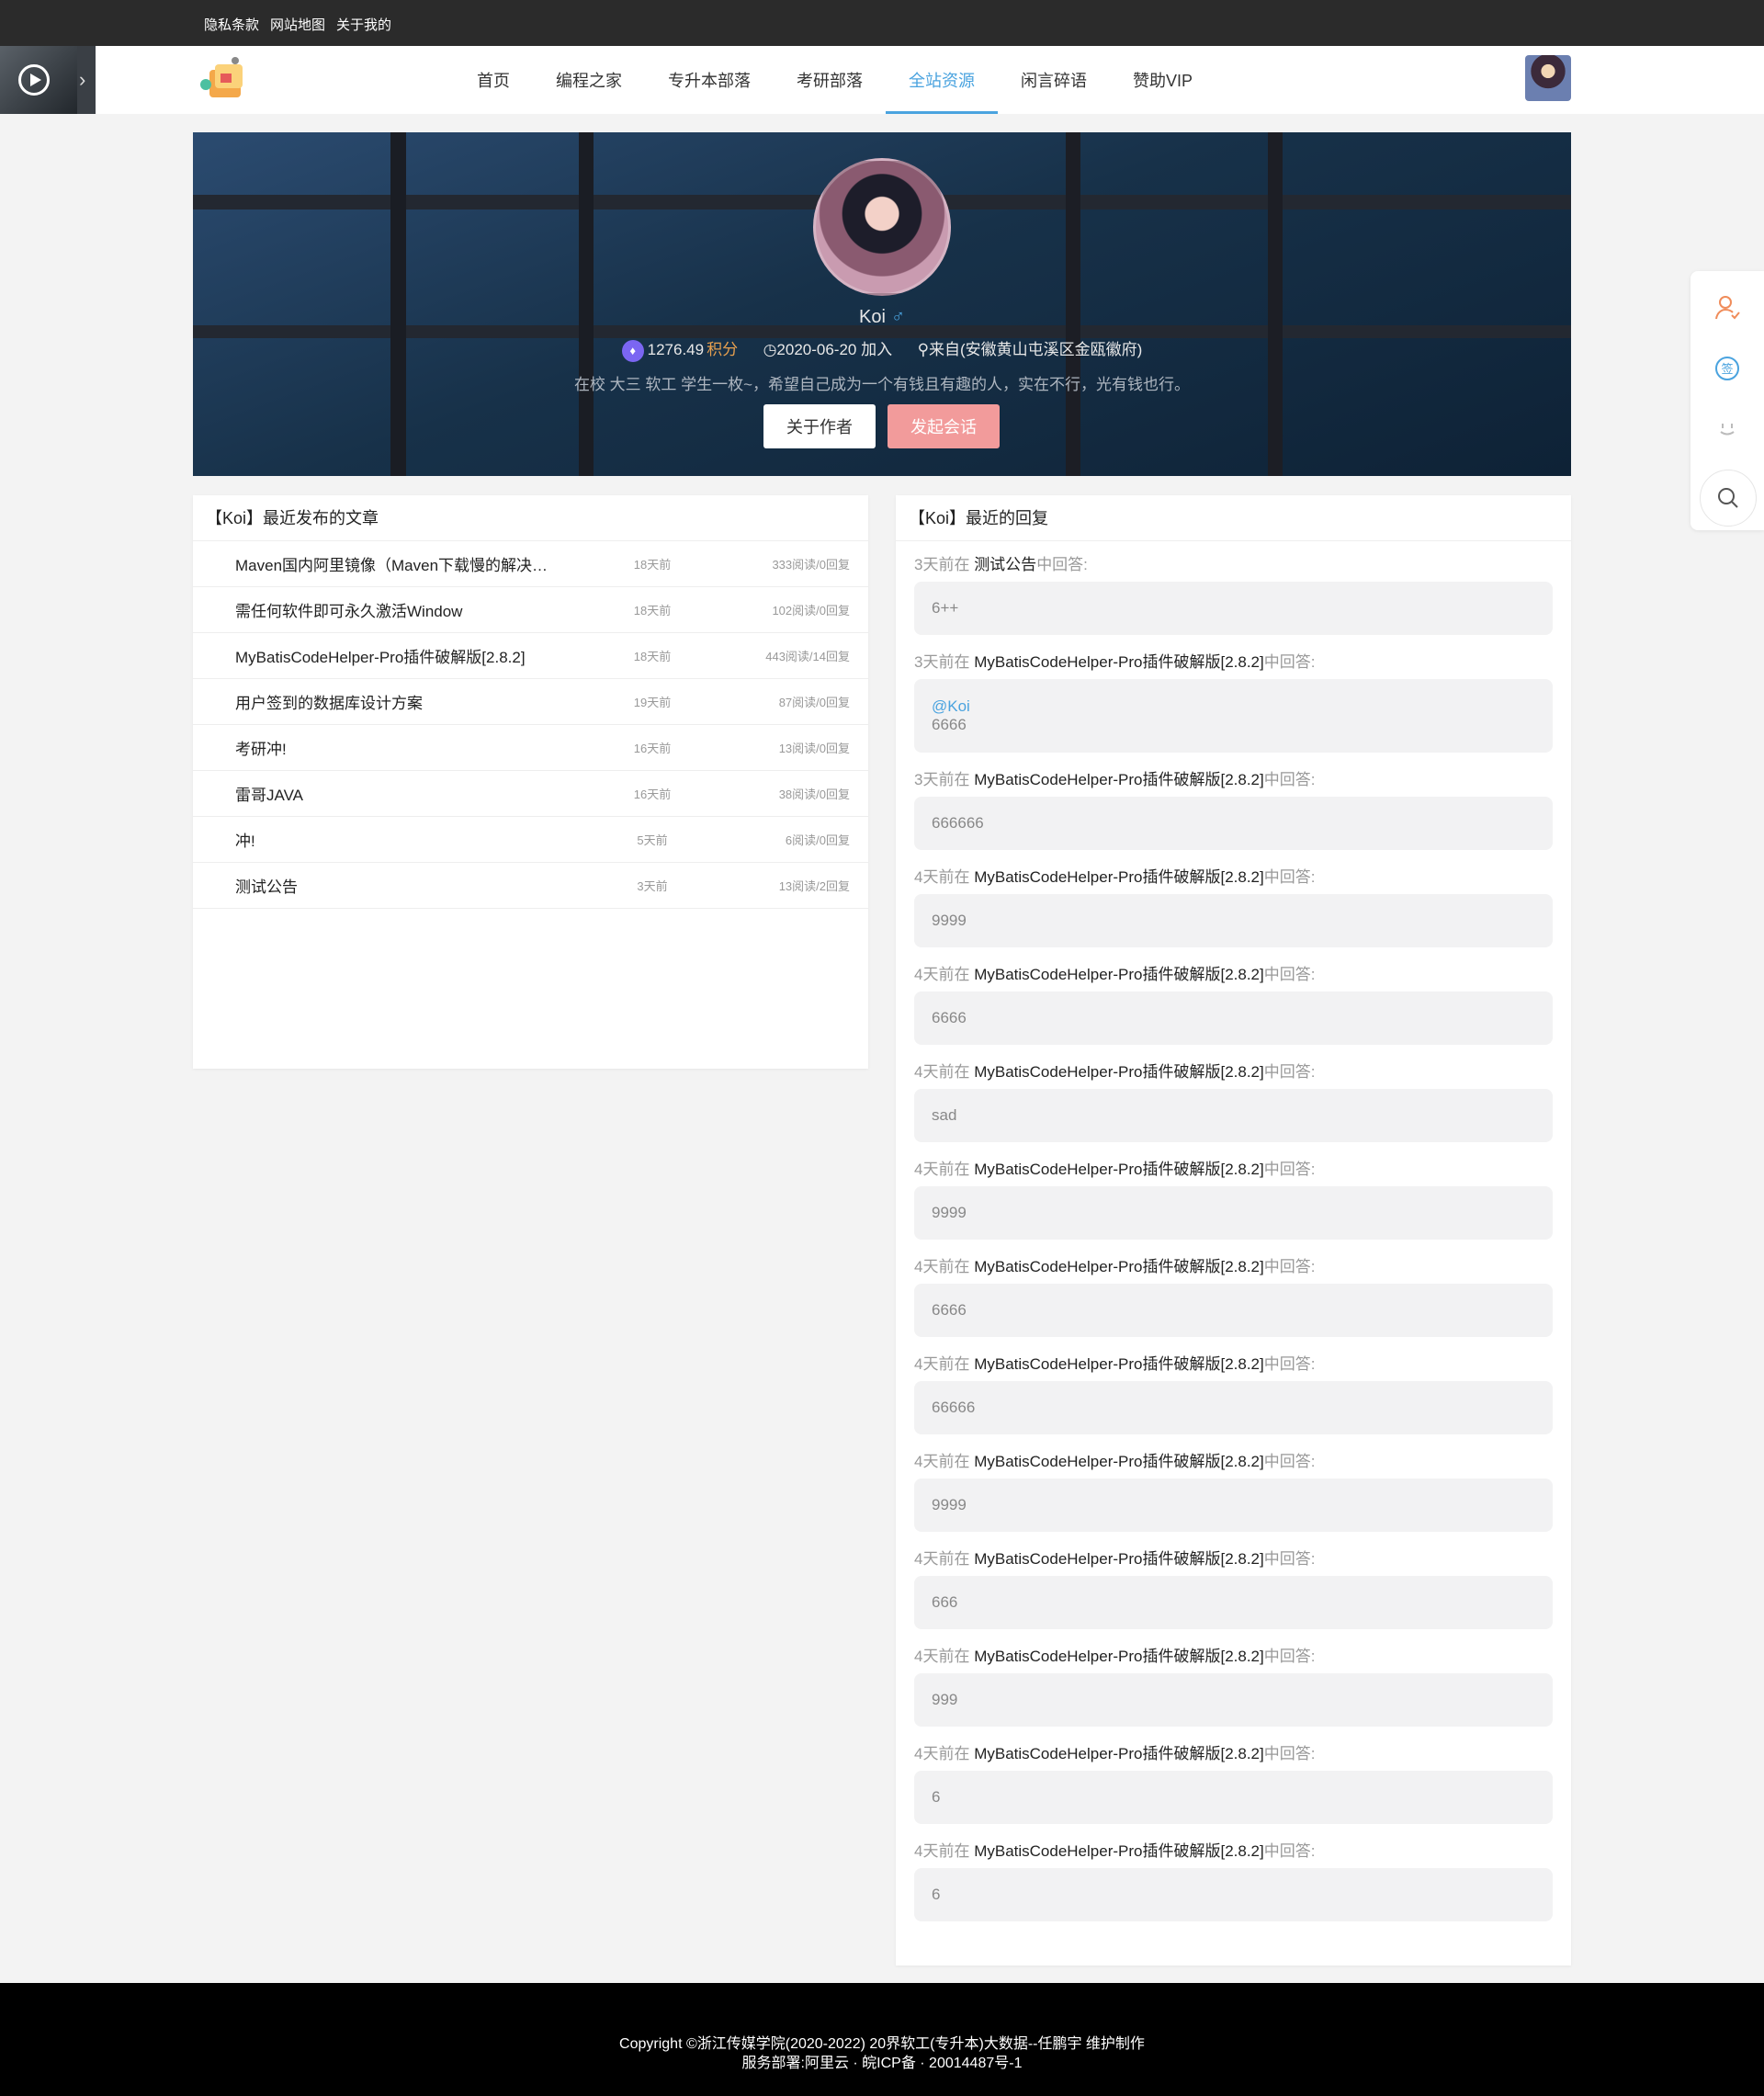 This screenshot has width=1764, height=2096. Describe the element at coordinates (882, 2063) in the screenshot. I see `footer-icp: 服务部署:阿里云 · 皖ICP备 · 20014487号-1` at that location.